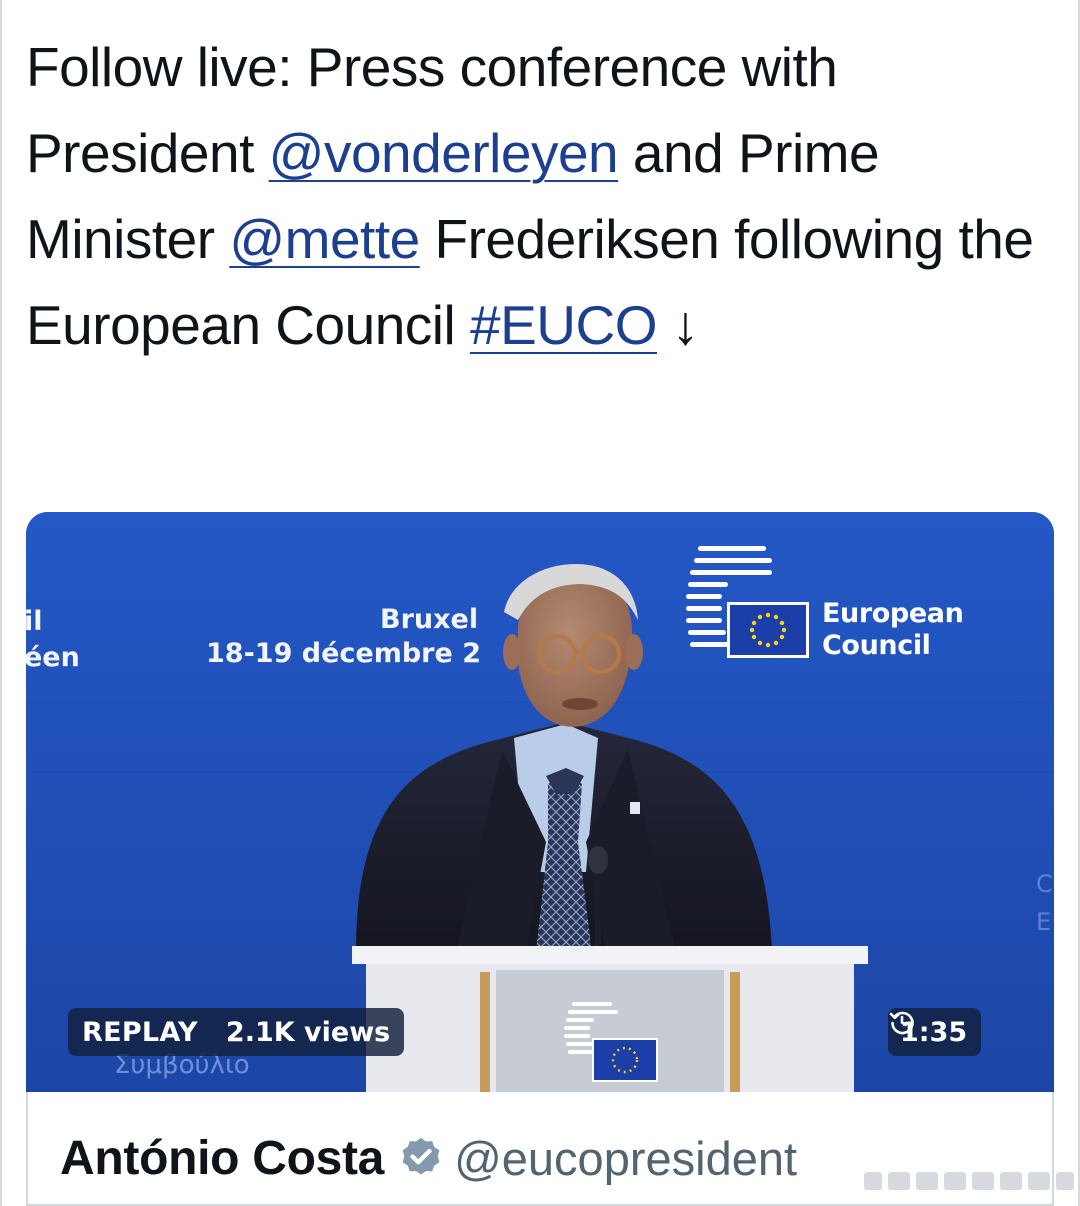  What do you see at coordinates (685, 325) in the screenshot?
I see `down-arrow-icon: ↓` at bounding box center [685, 325].